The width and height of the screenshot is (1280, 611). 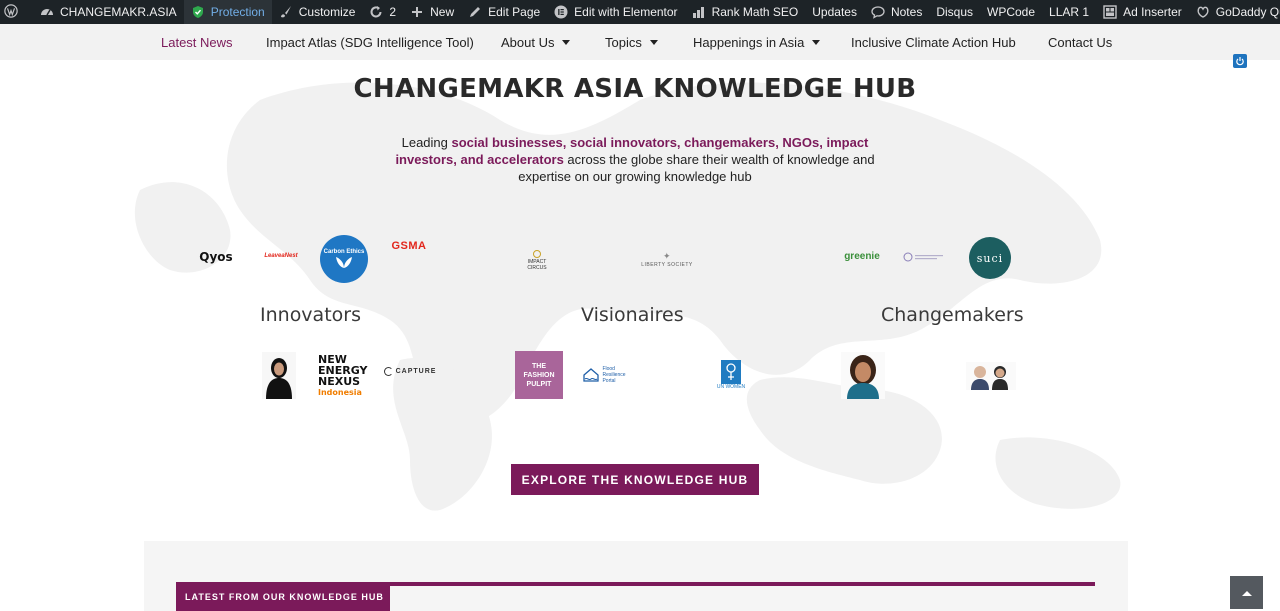 I want to click on logo-liberty-society: ✦ LIBERTY SOCIETY, so click(x=667, y=259).